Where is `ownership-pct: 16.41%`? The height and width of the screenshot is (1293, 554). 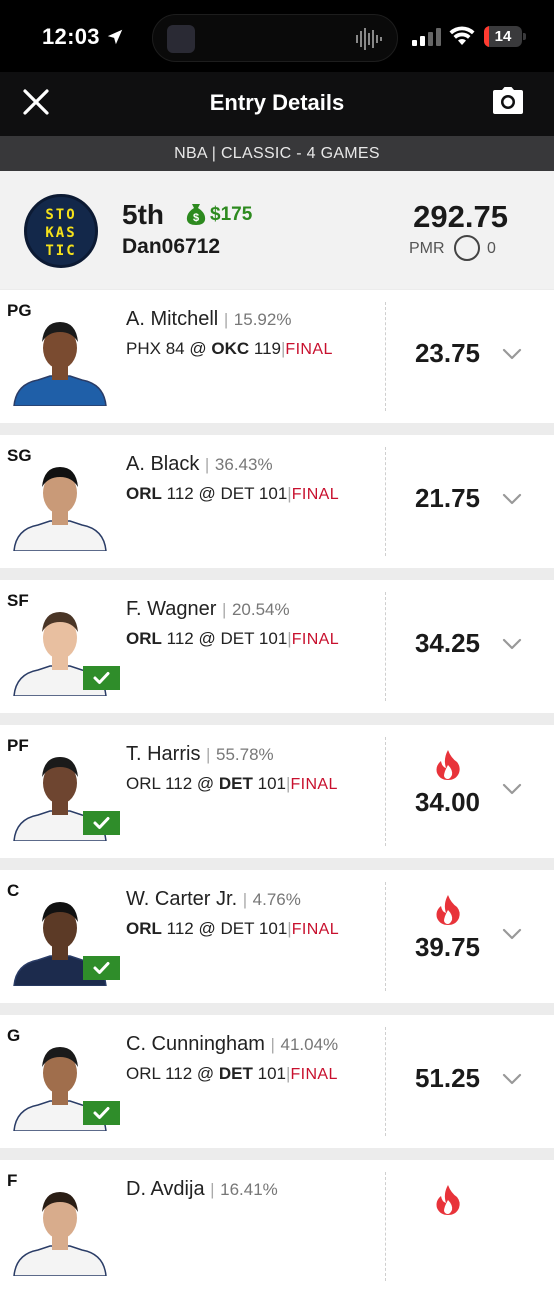 ownership-pct: 16.41% is located at coordinates (249, 1189).